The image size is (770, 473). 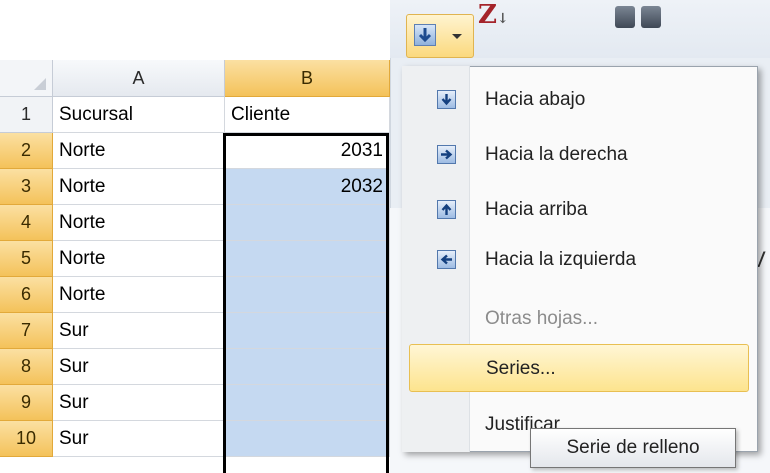 I want to click on cell-a6: Norte, so click(x=139, y=295).